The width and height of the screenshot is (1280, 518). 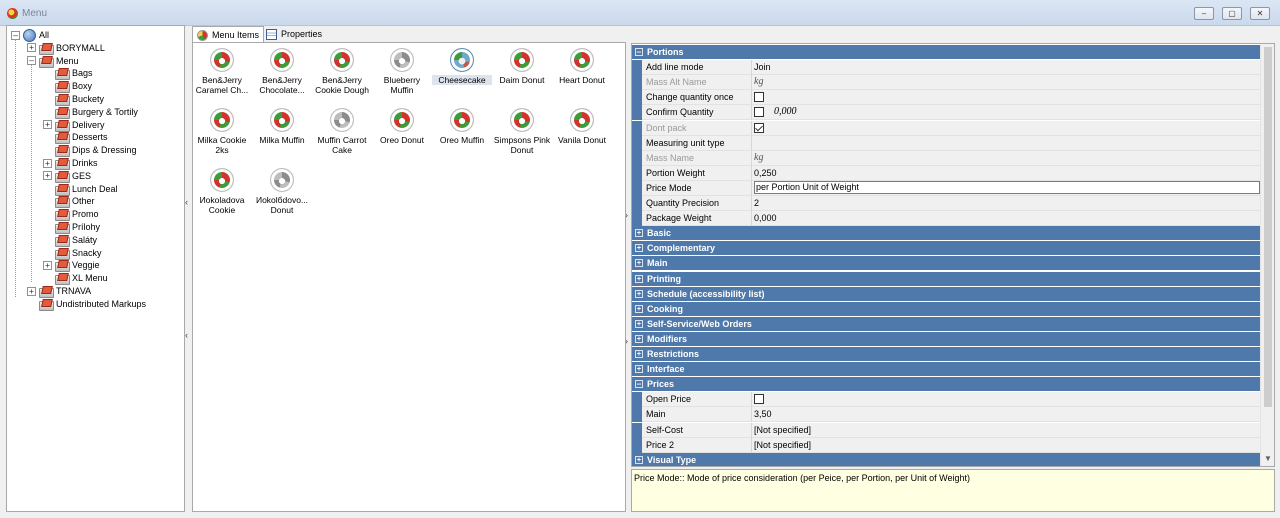 What do you see at coordinates (80, 189) in the screenshot?
I see `tree-item-12: Lunch Deal` at bounding box center [80, 189].